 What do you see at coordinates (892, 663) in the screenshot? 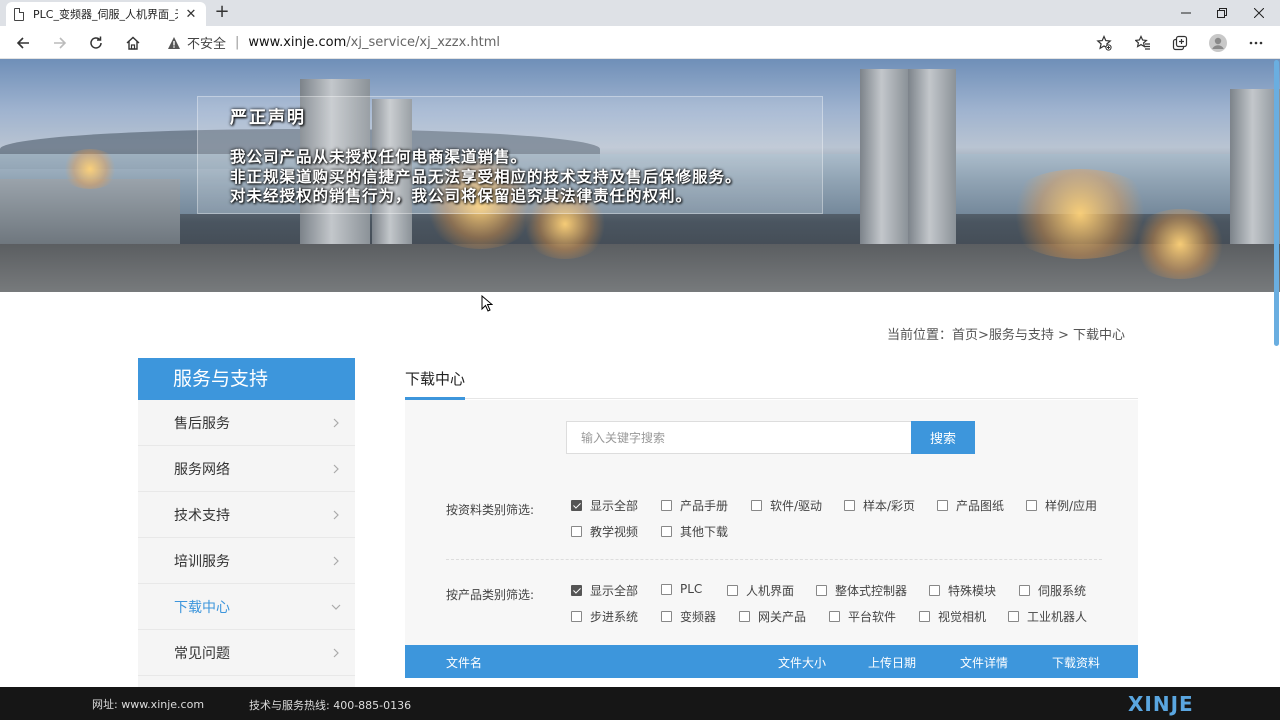
I see `column-upload-date: 上传日期` at bounding box center [892, 663].